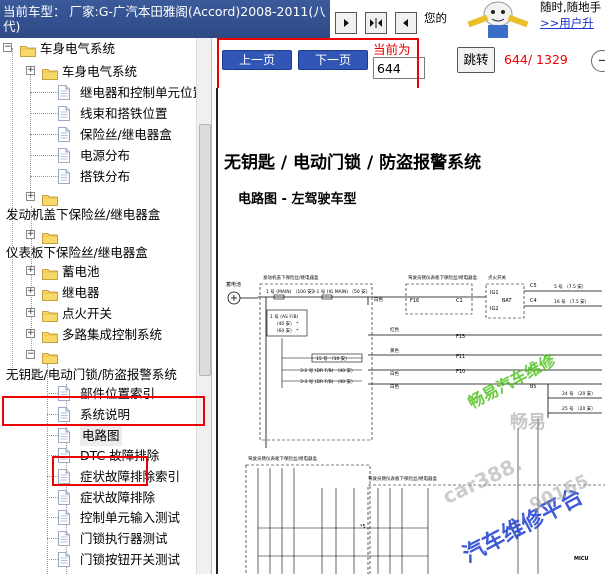  I want to click on tree-item-label: 发动机盖下保险丝/继电器盒, so click(83, 214).